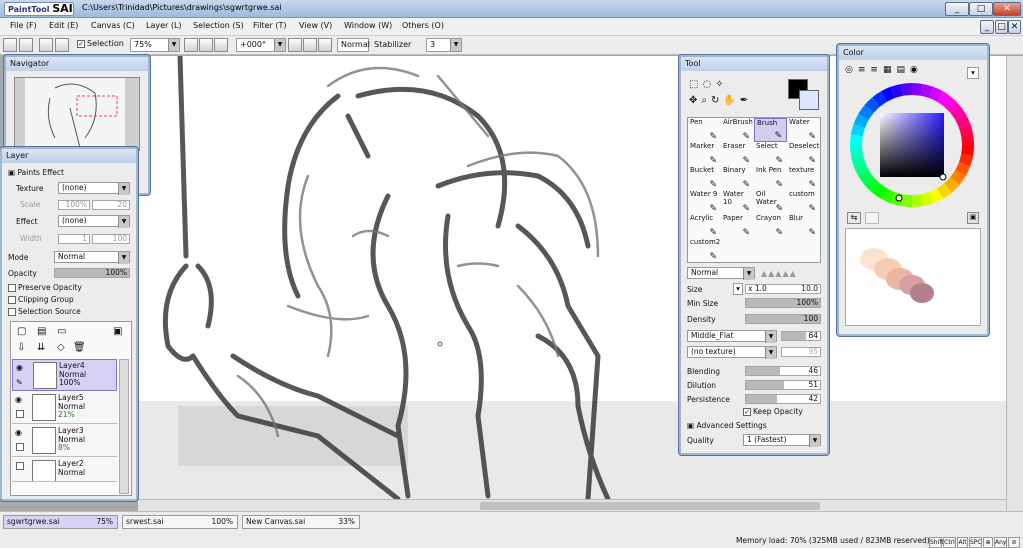  What do you see at coordinates (916, 70) in the screenshot?
I see `scratchpad-icon: ◉` at bounding box center [916, 70].